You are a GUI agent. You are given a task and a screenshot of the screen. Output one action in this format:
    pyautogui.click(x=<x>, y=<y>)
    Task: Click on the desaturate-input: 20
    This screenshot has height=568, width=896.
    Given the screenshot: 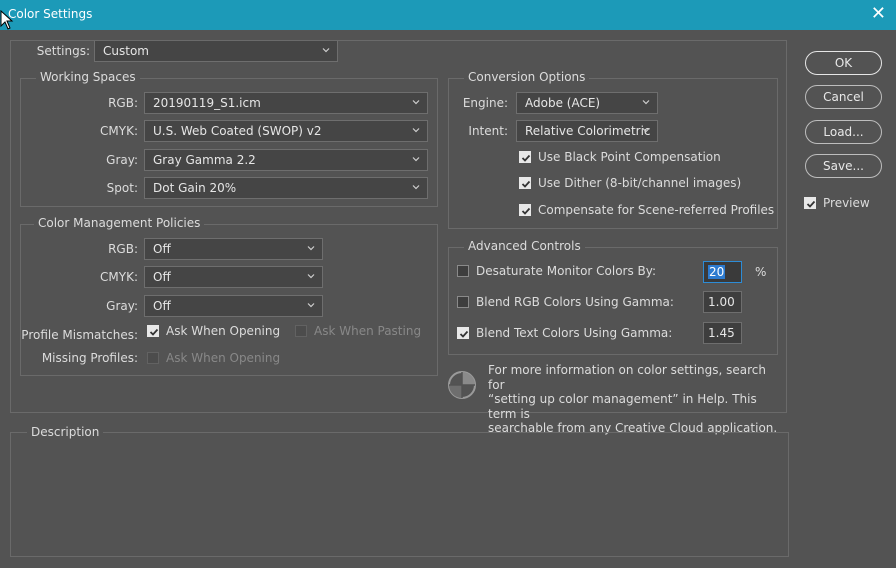 What is the action you would take?
    pyautogui.click(x=722, y=272)
    